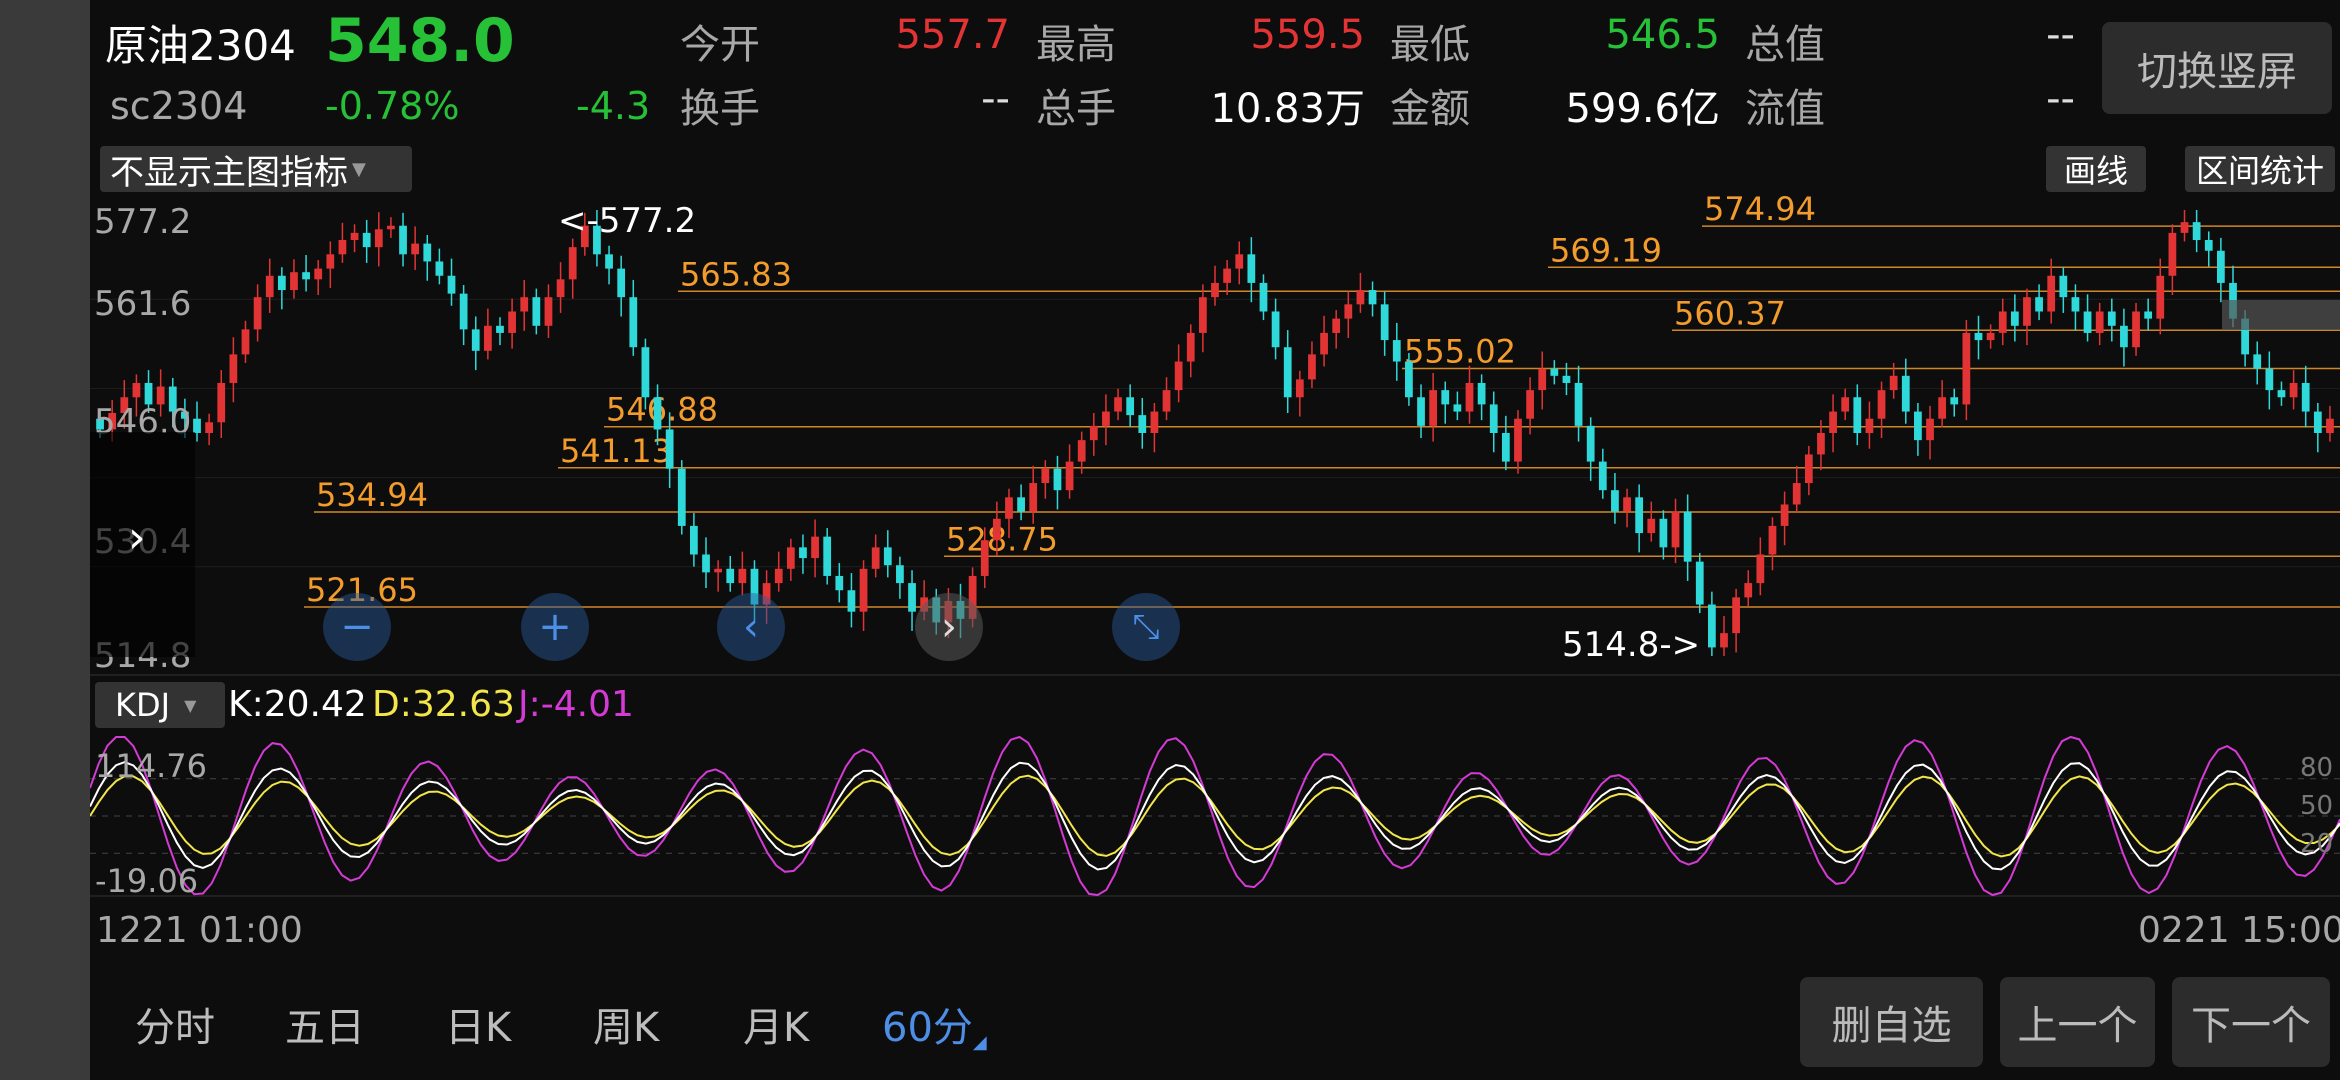  I want to click on field-label: 换手, so click(720, 109).